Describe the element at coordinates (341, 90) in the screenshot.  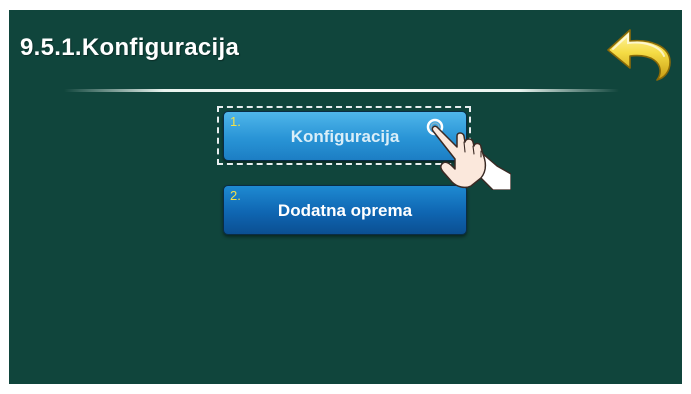
I see `title-divider` at that location.